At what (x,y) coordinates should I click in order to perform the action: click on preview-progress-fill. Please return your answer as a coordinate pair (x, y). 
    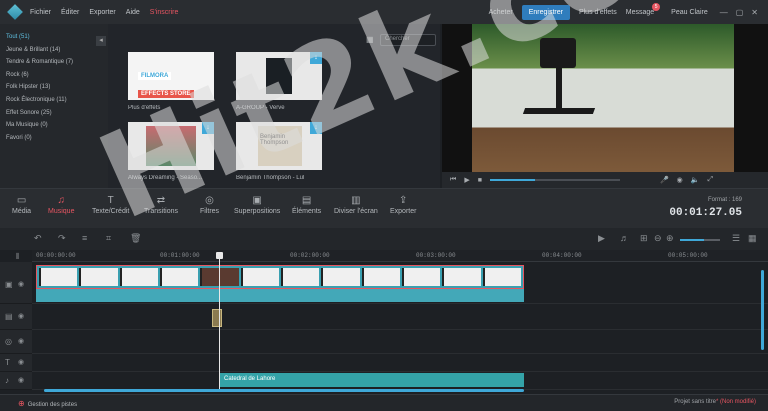
    Looking at the image, I should click on (512, 180).